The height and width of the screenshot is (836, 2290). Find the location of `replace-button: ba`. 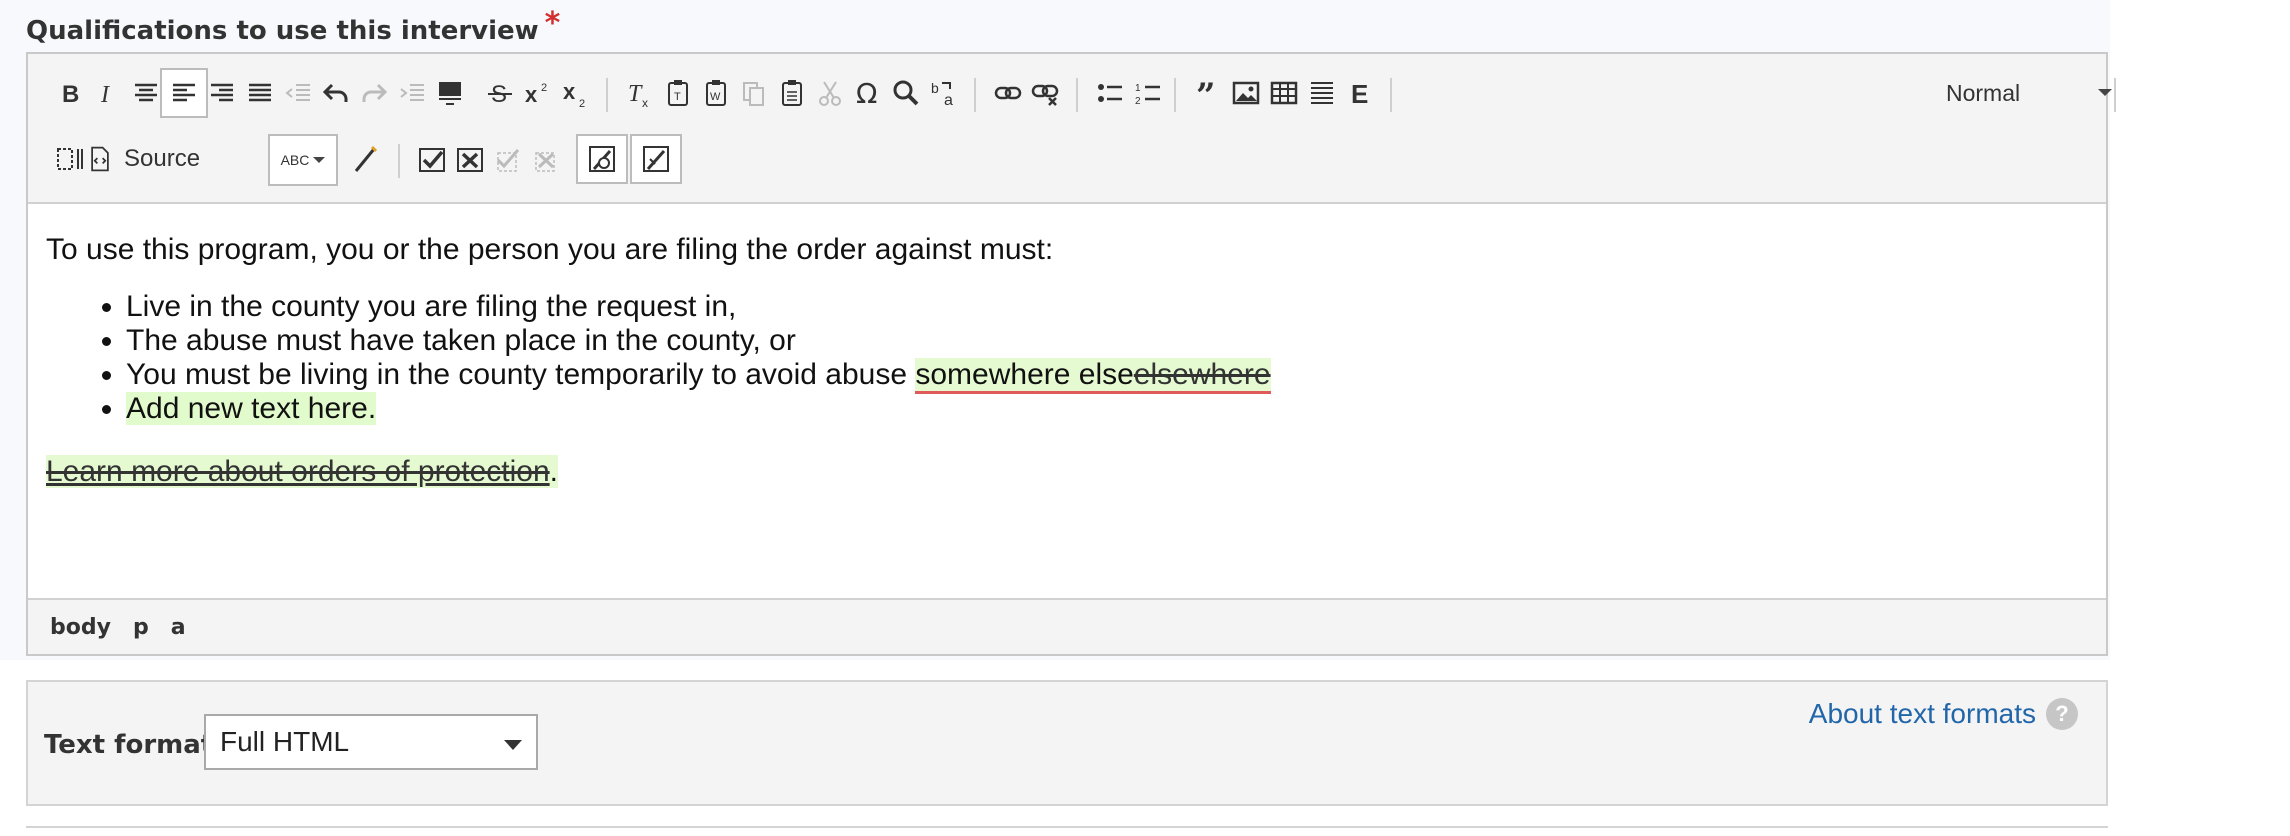

replace-button: ba is located at coordinates (944, 93).